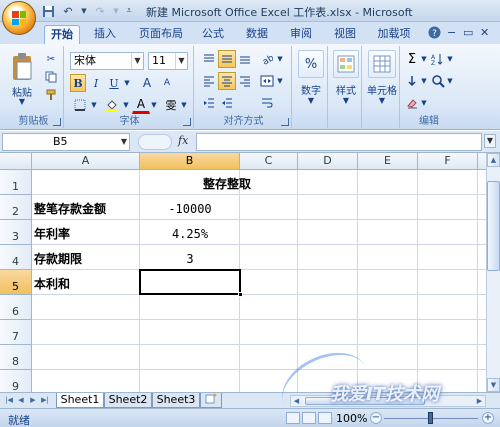 The image size is (500, 427). What do you see at coordinates (137, 61) in the screenshot?
I see `font-name-dropdown-icon: ▼` at bounding box center [137, 61].